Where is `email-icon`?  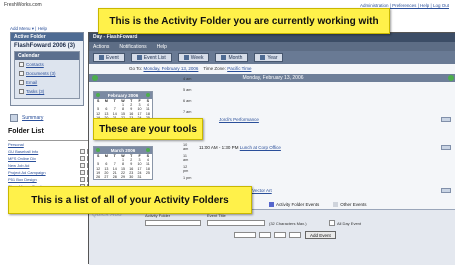
email-icon is located at coordinates (21, 82).